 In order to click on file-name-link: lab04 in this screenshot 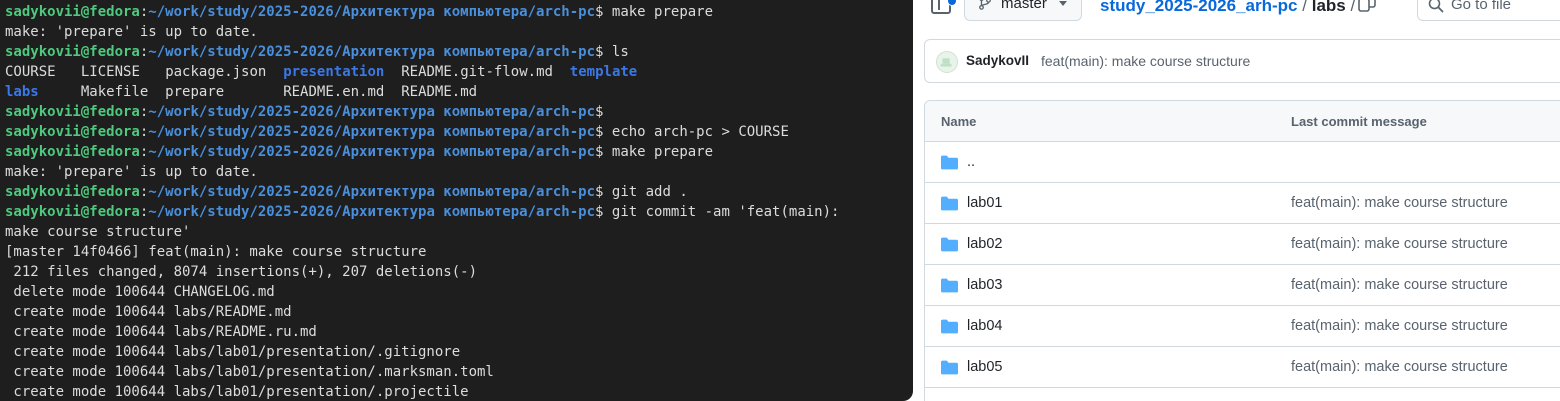, I will do `click(984, 326)`.